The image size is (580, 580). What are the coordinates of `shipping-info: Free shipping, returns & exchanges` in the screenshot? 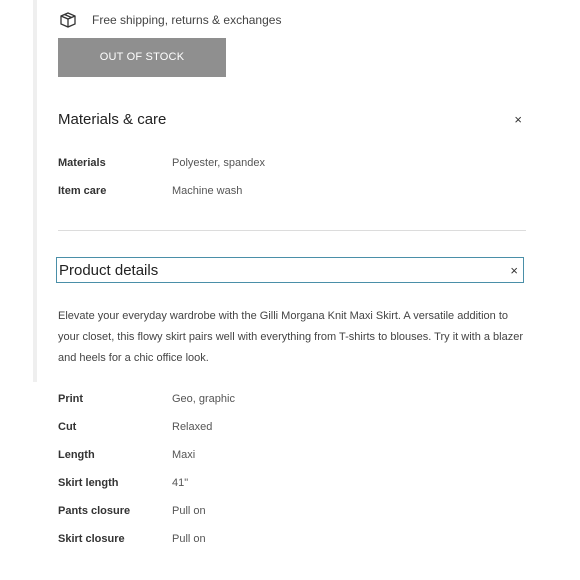 It's located at (169, 20).